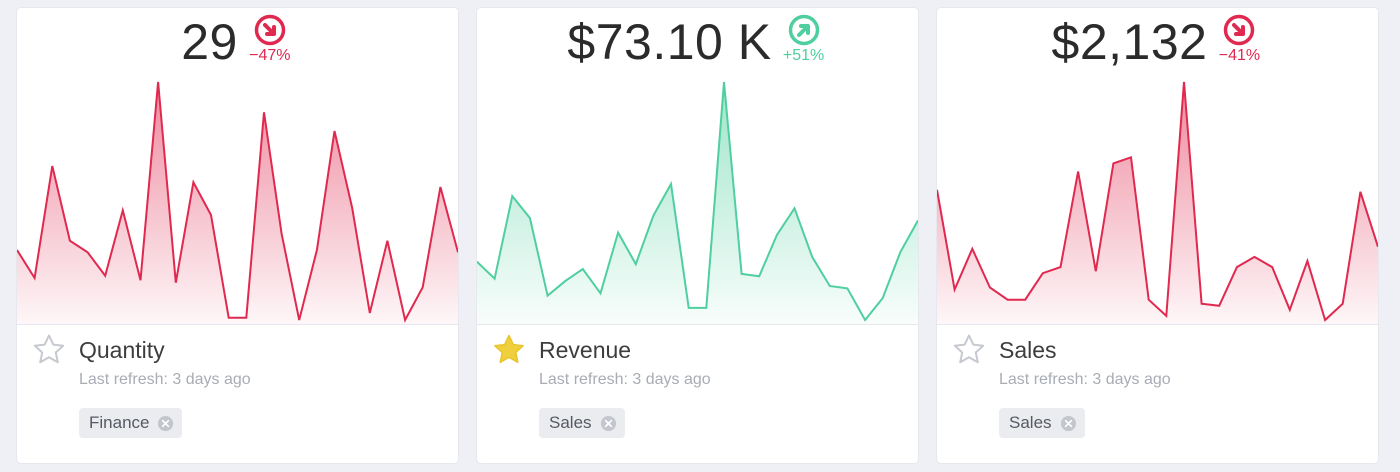  I want to click on metric-header: 29 −47%, so click(237, 43).